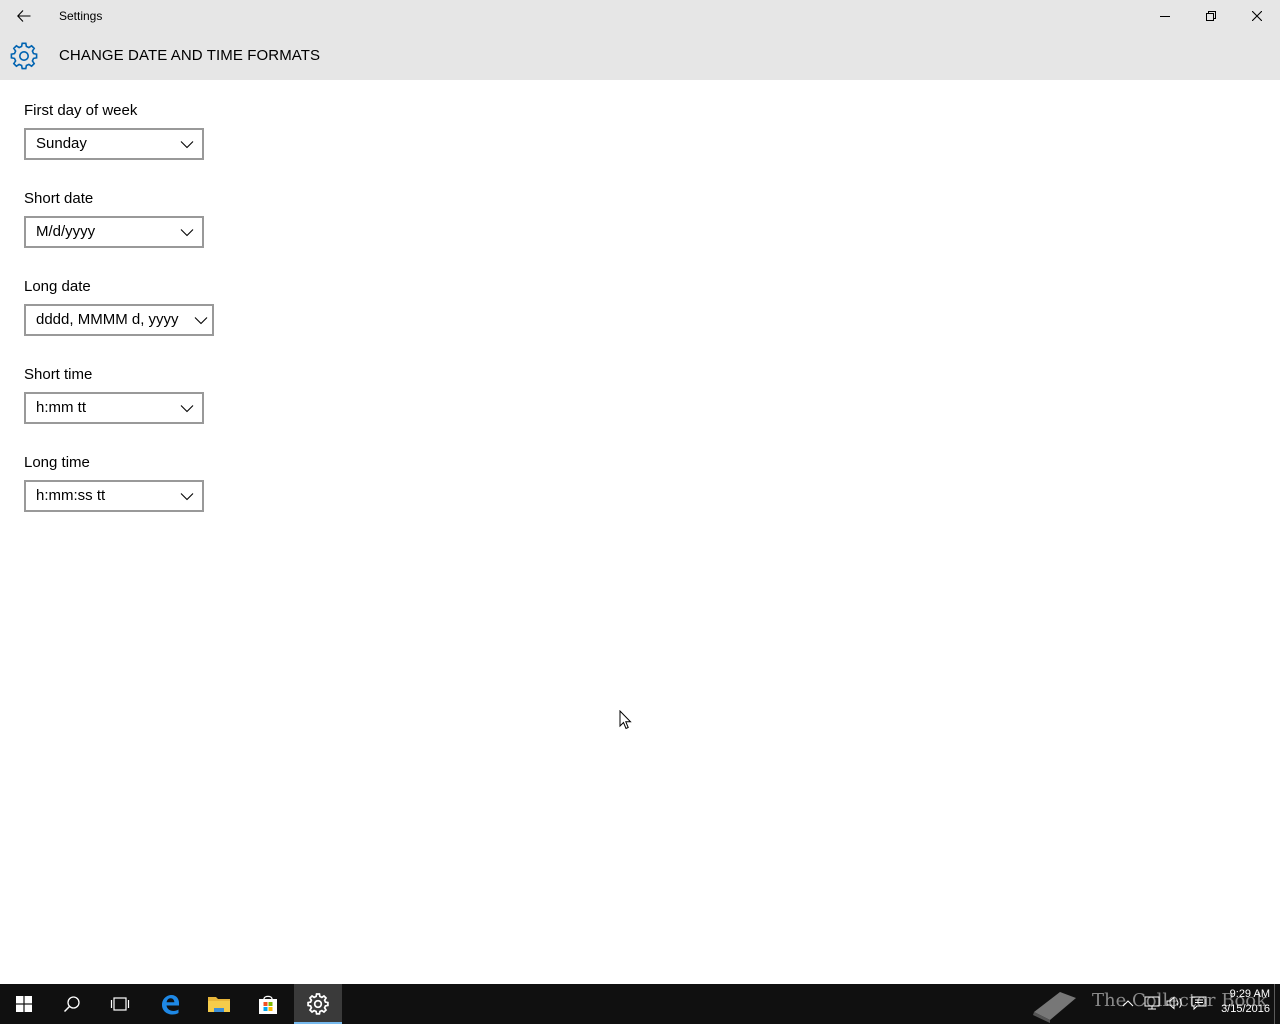 The image size is (1280, 1024). I want to click on task-view-button, so click(120, 1004).